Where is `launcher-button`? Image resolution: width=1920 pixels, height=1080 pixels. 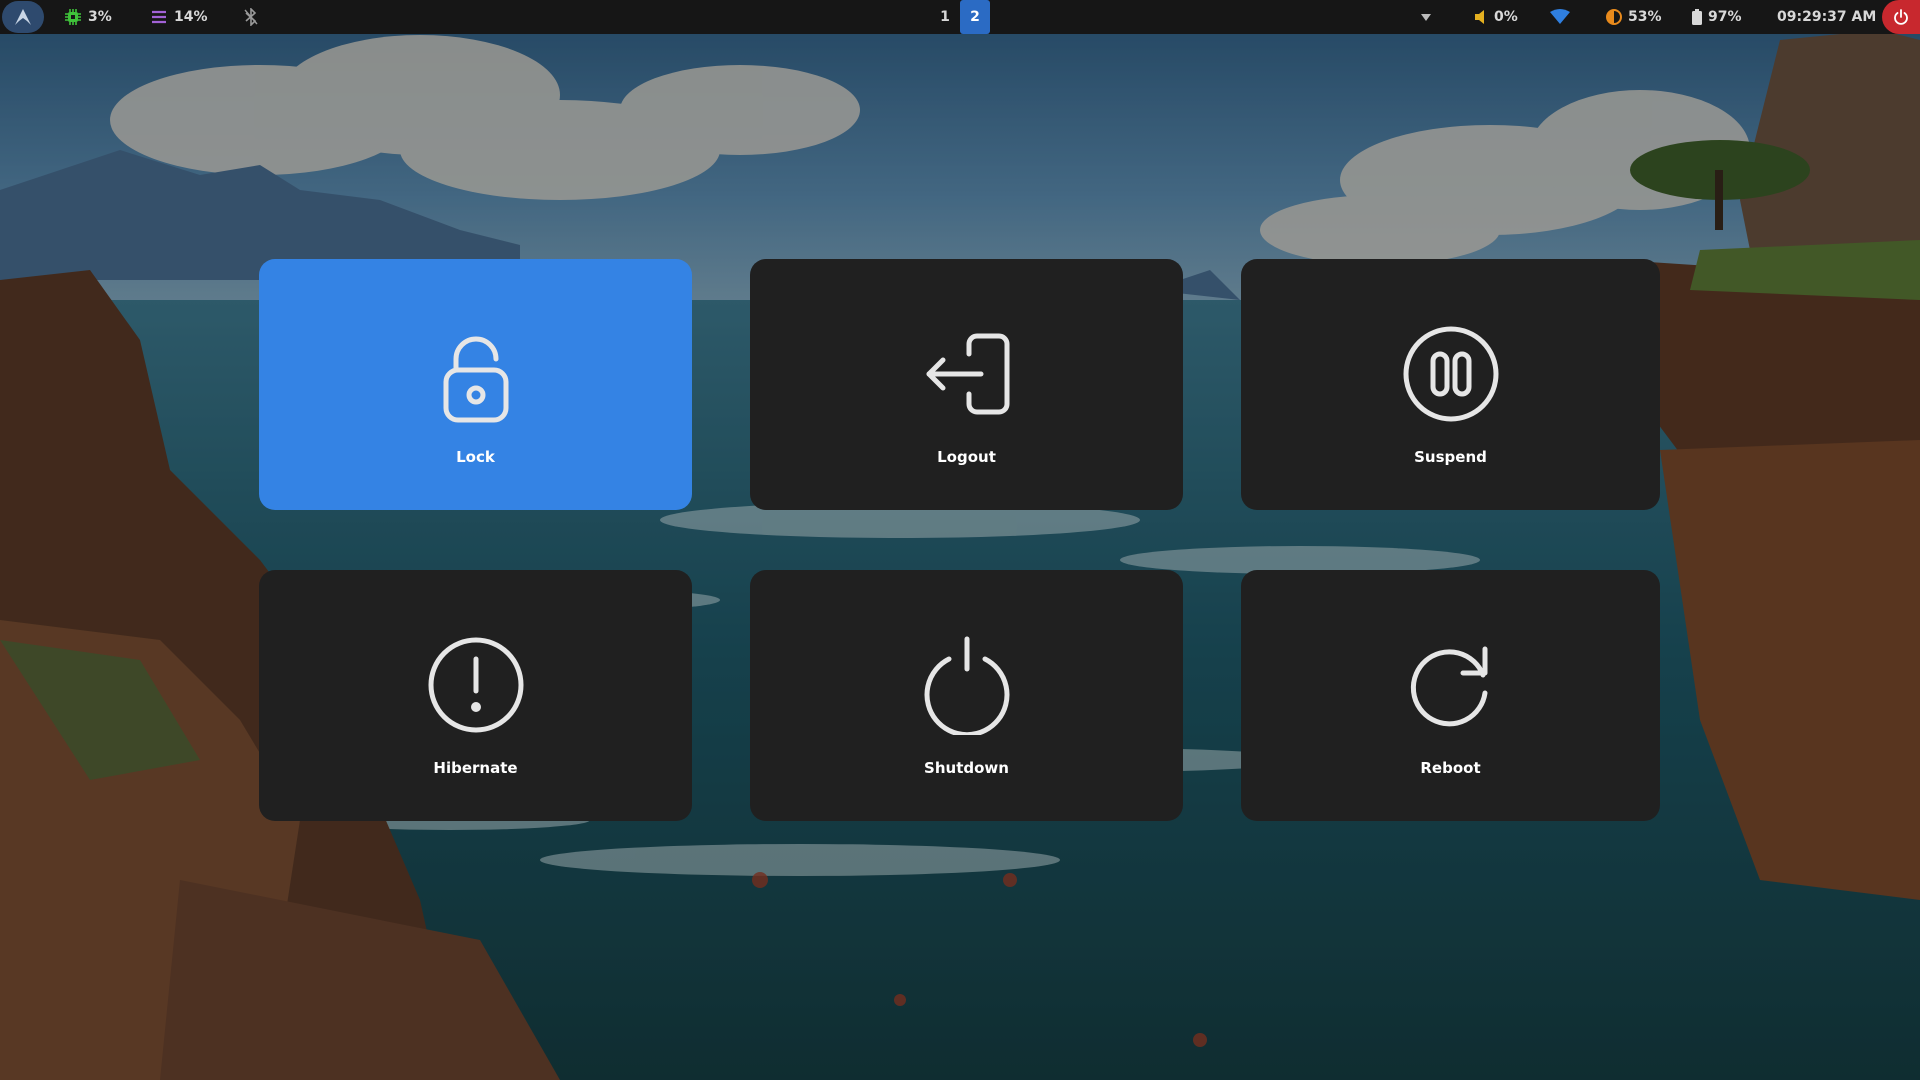
launcher-button is located at coordinates (23, 17).